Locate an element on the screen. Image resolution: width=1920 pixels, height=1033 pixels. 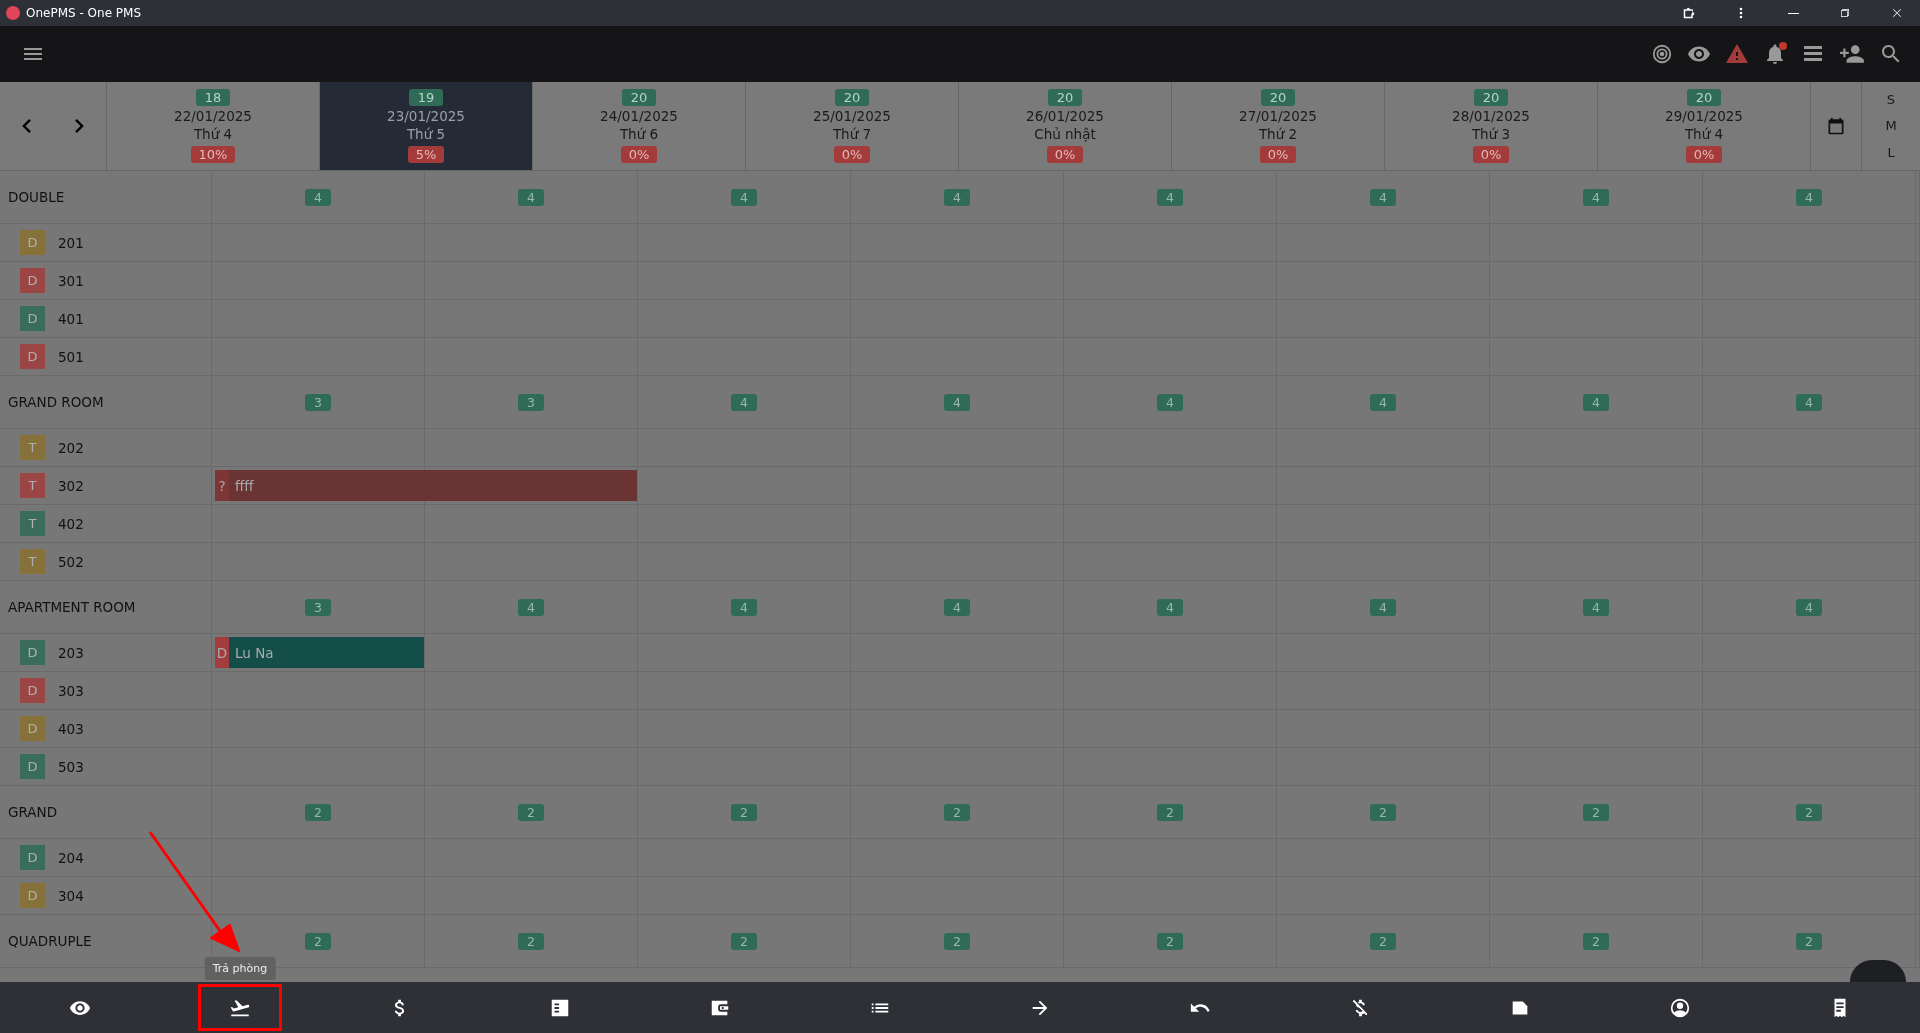
date-label: 25/01/2025 is located at coordinates (852, 116).